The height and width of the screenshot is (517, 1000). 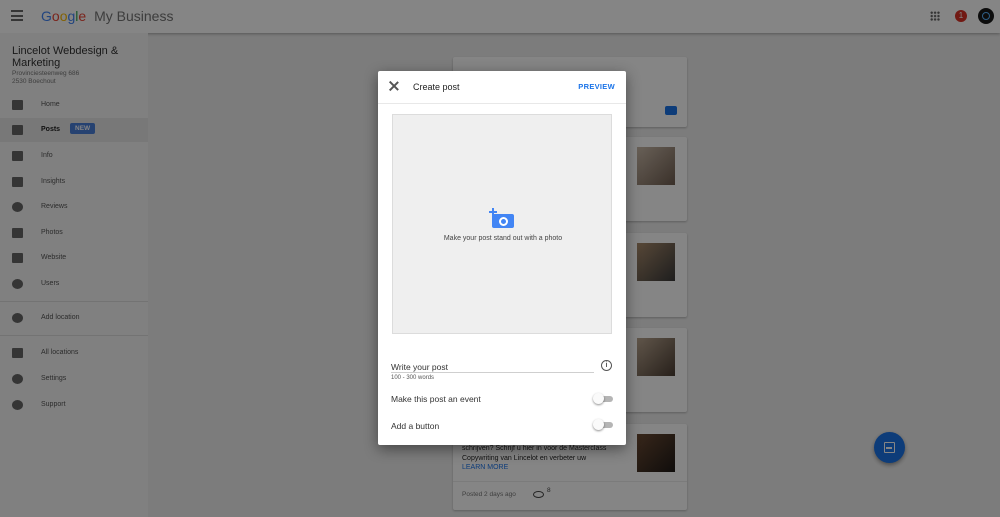 What do you see at coordinates (419, 367) in the screenshot?
I see `post-text-input: Write your post` at bounding box center [419, 367].